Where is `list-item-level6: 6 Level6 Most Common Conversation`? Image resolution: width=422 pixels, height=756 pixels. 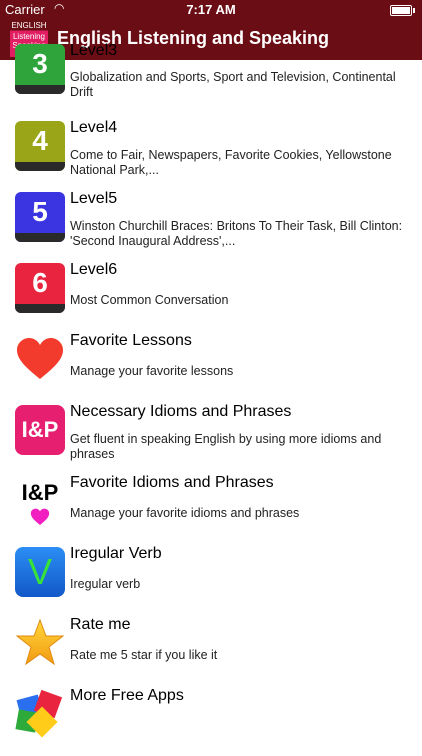
list-item-level6: 6 Level6 Most Common Conversation is located at coordinates (211, 294).